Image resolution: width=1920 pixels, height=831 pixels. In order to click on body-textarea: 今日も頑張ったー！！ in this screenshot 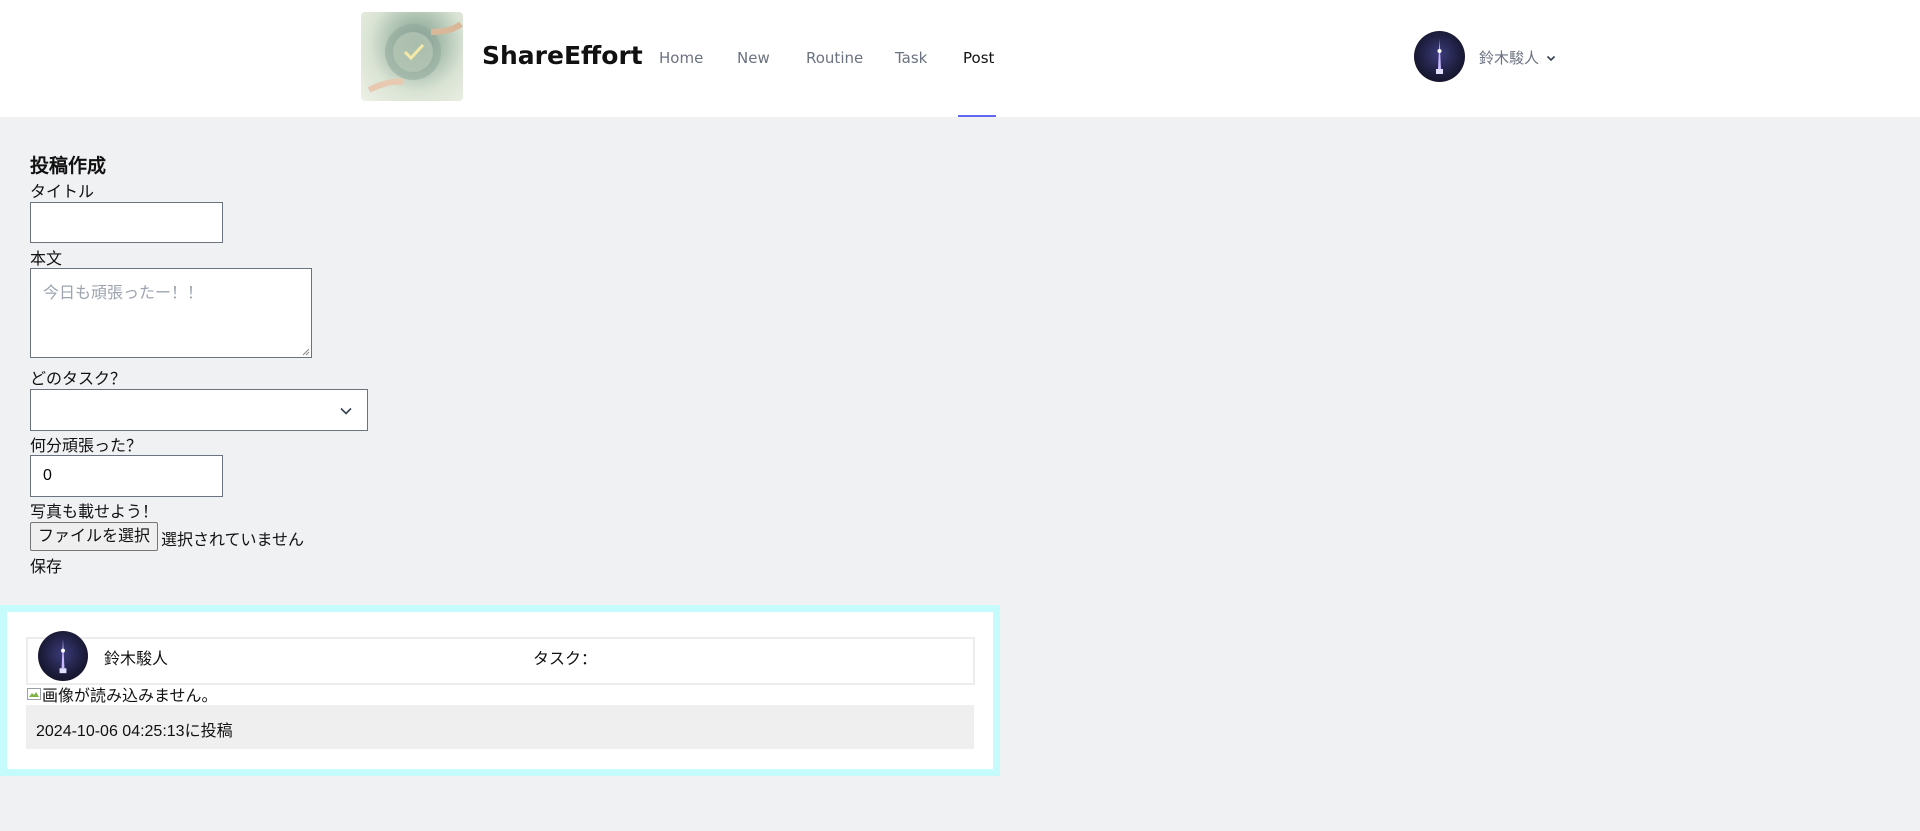, I will do `click(171, 313)`.